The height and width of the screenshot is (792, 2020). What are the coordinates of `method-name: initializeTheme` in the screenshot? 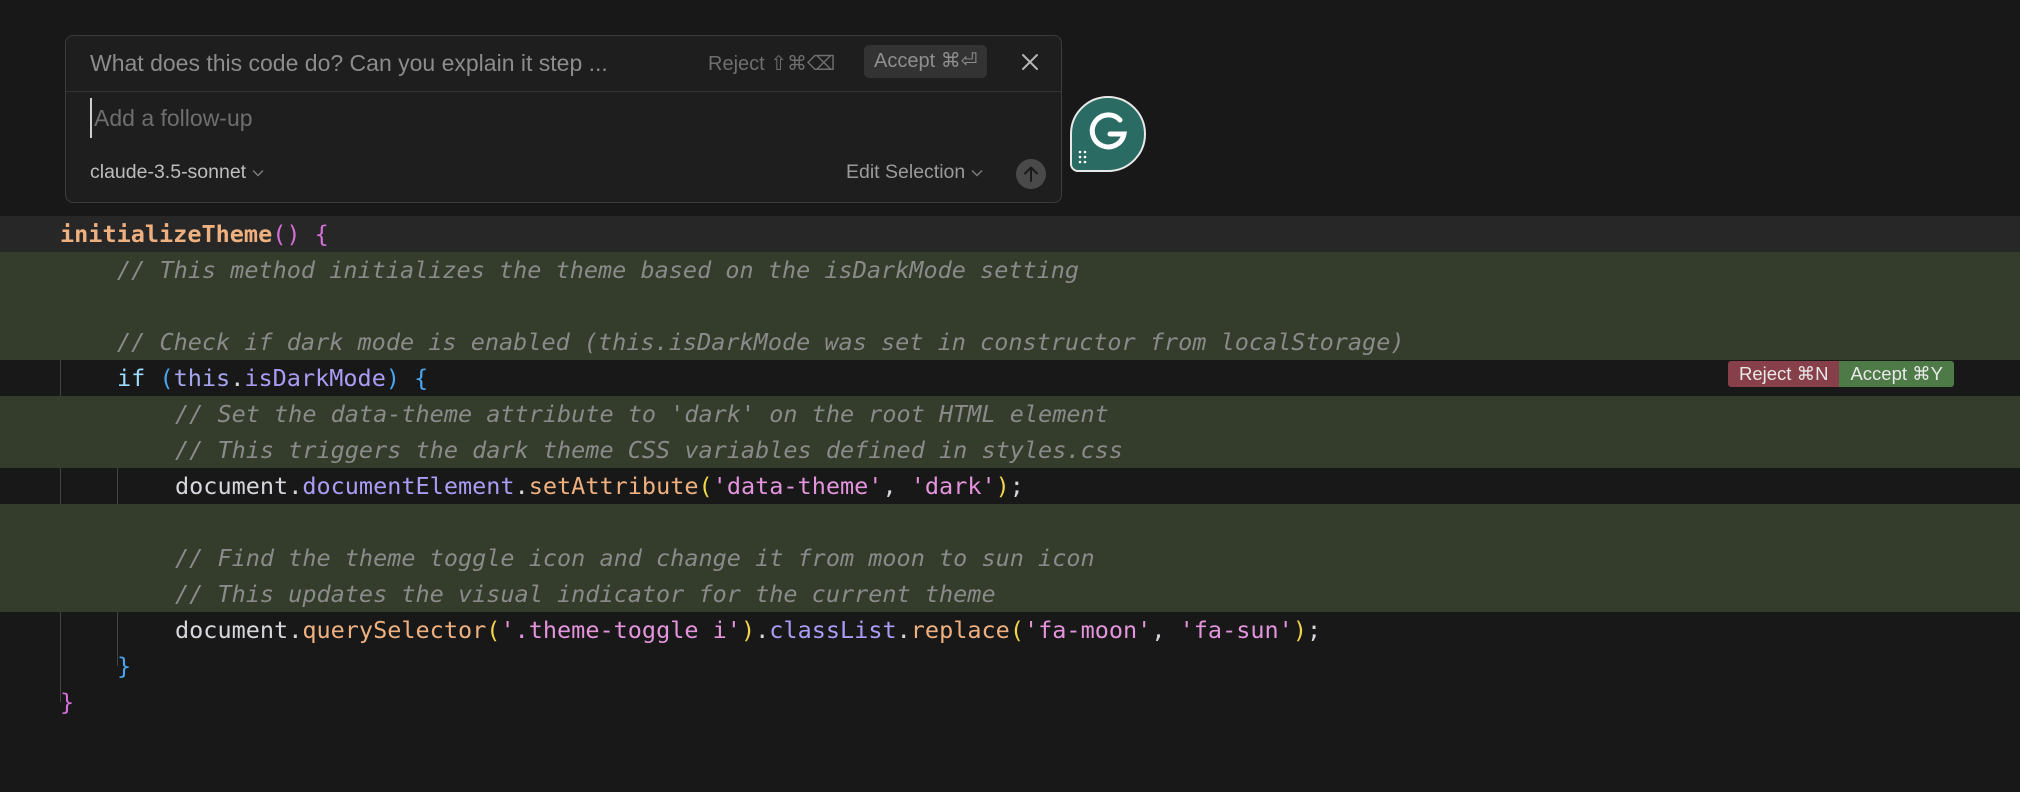 It's located at (166, 234).